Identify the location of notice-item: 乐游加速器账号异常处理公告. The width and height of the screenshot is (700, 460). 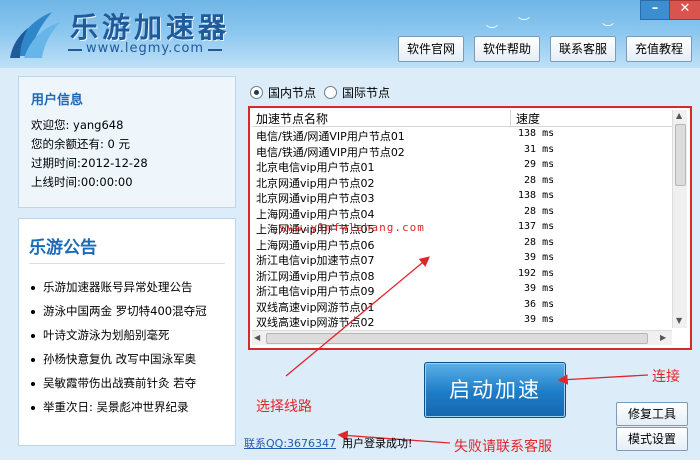
(112, 287).